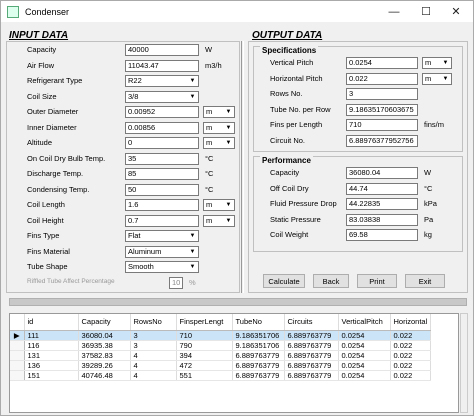 The image size is (474, 416). I want to click on print-button: Print, so click(377, 281).